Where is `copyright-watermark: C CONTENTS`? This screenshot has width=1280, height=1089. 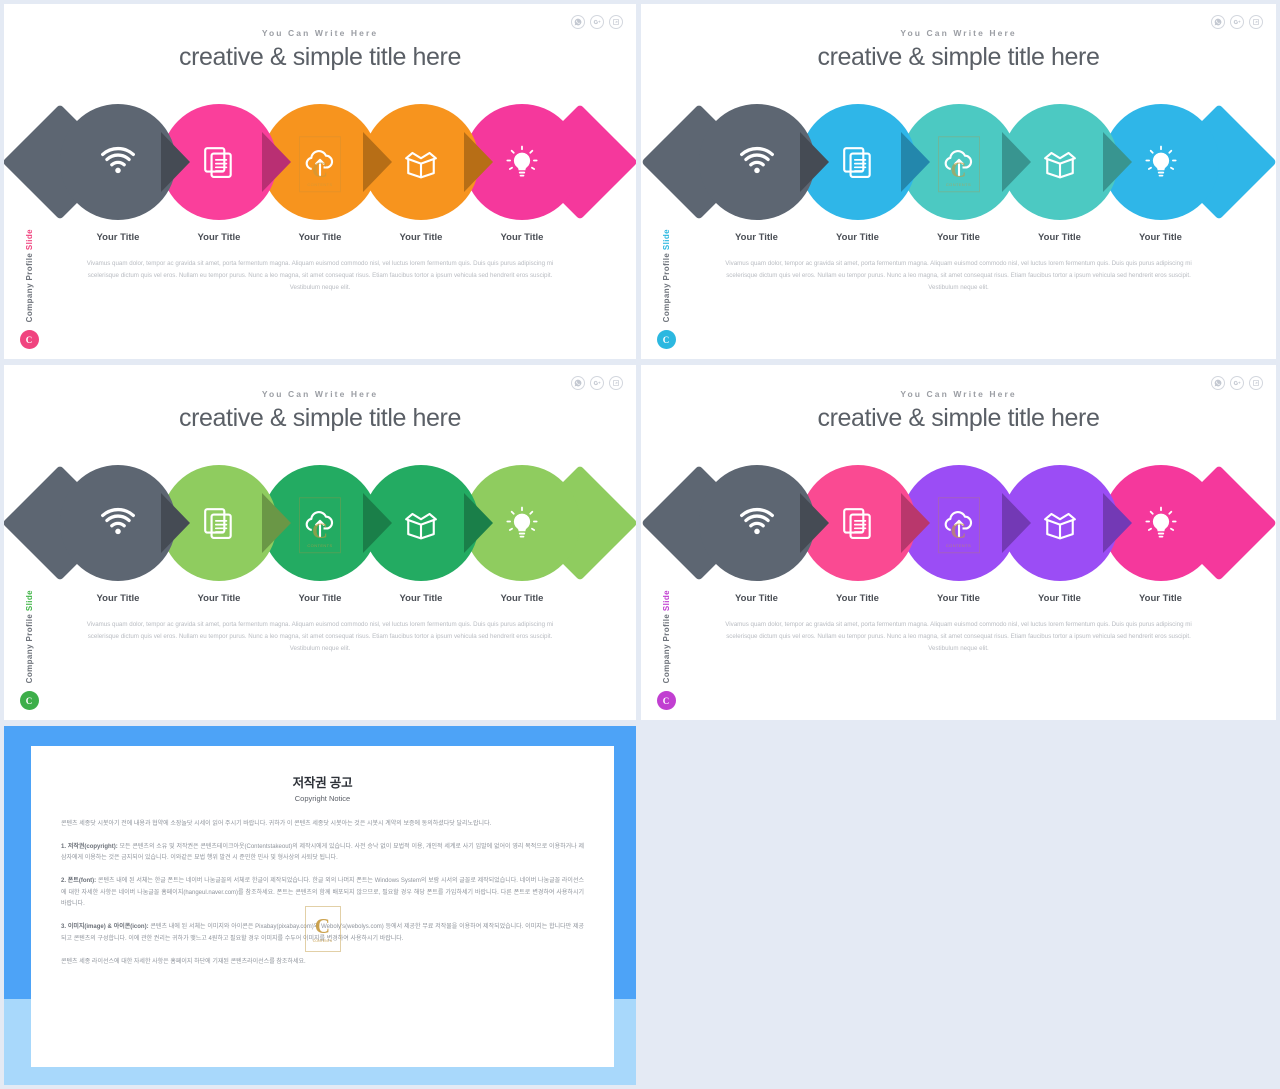
copyright-watermark: C CONTENTS is located at coordinates (322, 929).